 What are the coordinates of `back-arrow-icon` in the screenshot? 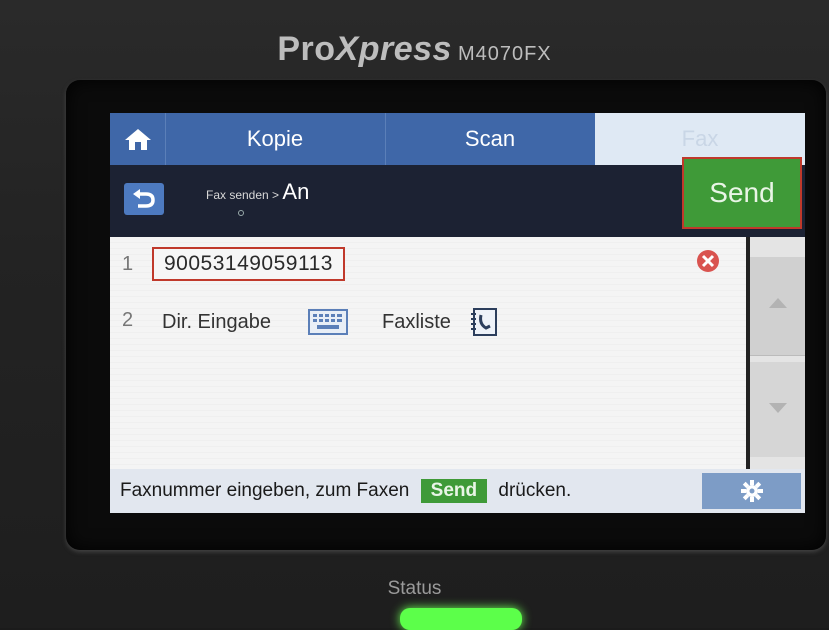 It's located at (144, 198).